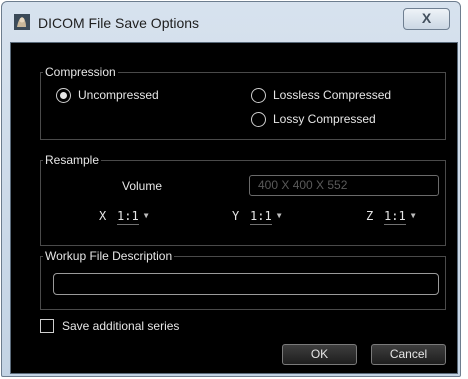 This screenshot has width=468, height=379. What do you see at coordinates (119, 23) in the screenshot?
I see `window-title: DICOM File Save Options` at bounding box center [119, 23].